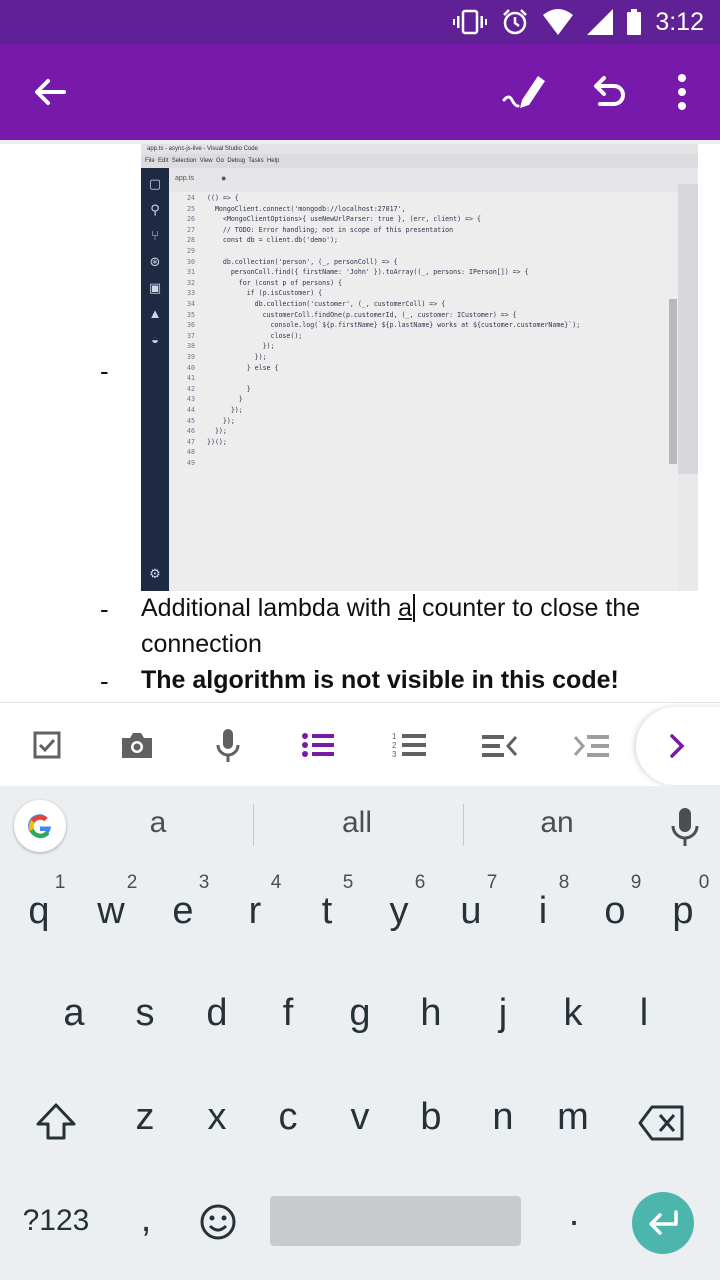 The height and width of the screenshot is (1280, 720). Describe the element at coordinates (360, 1013) in the screenshot. I see `key-g: g` at that location.